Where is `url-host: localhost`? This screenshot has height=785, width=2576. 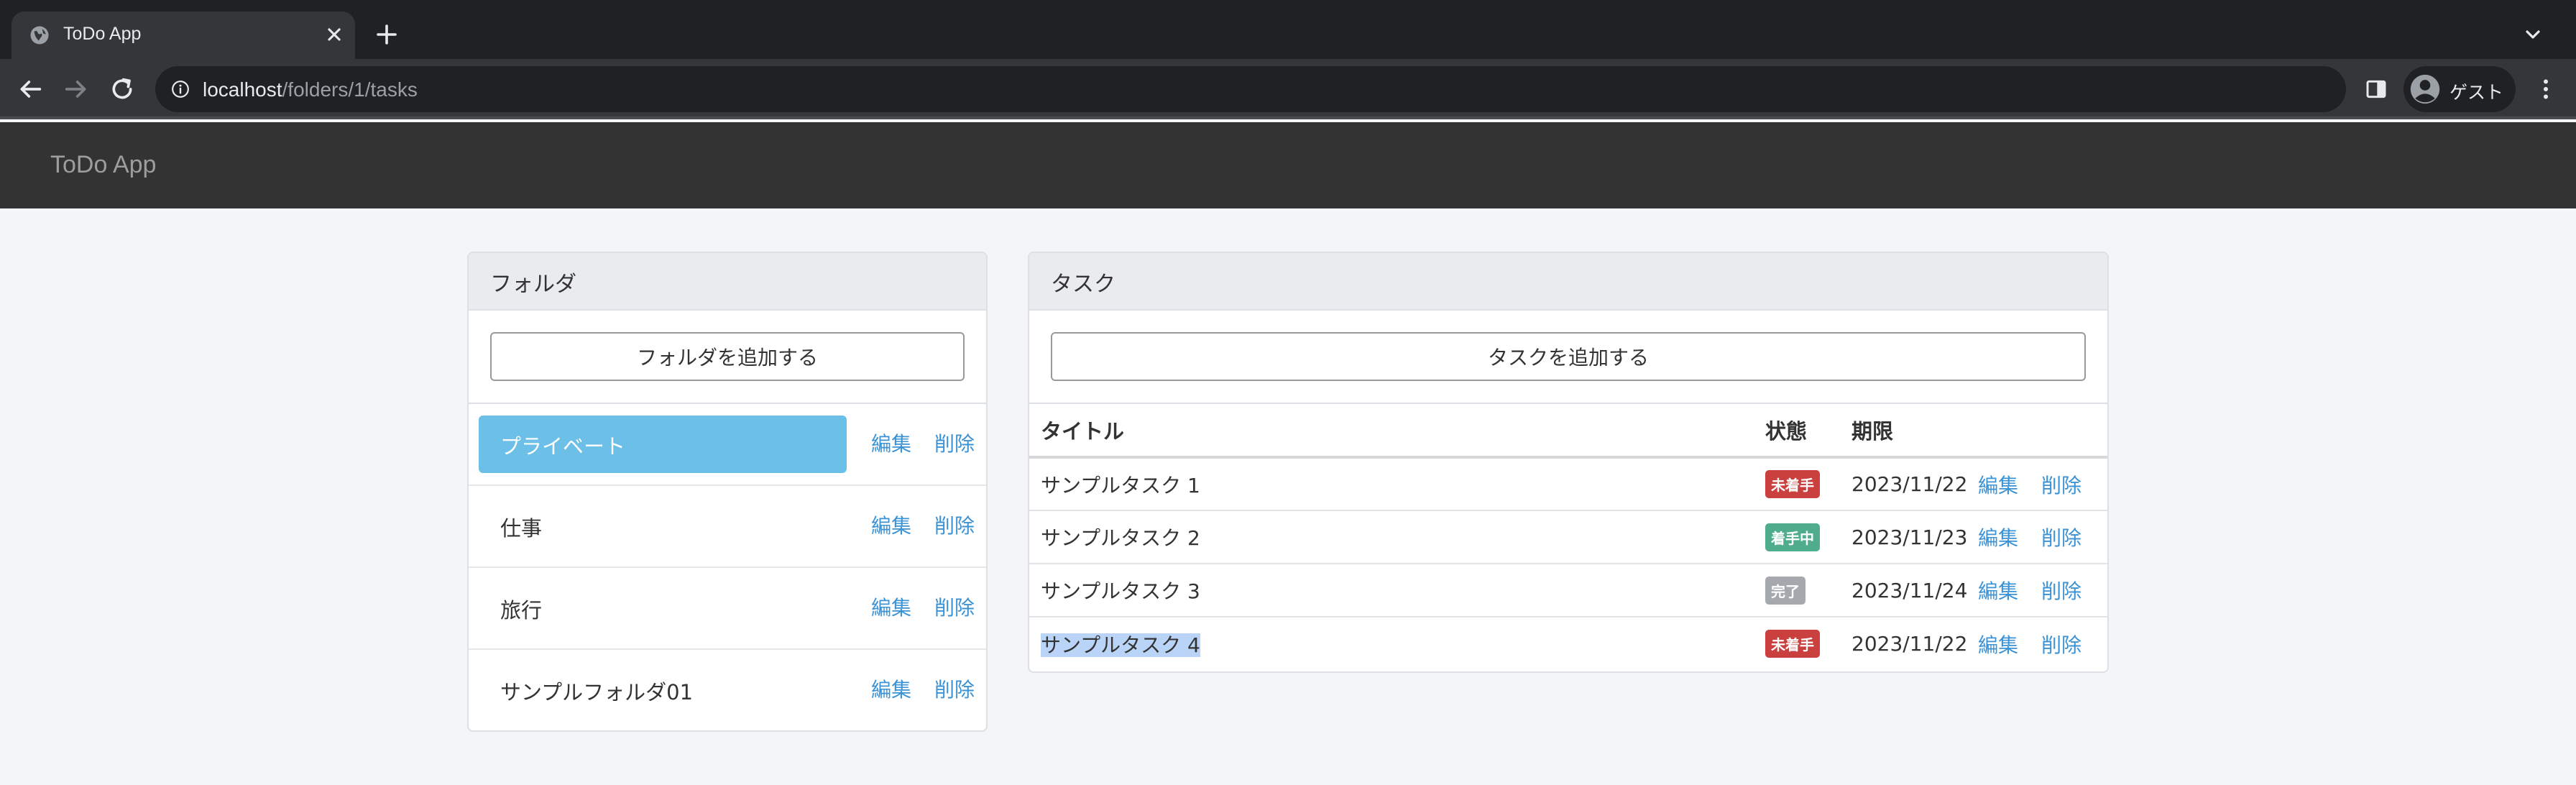
url-host: localhost is located at coordinates (242, 89).